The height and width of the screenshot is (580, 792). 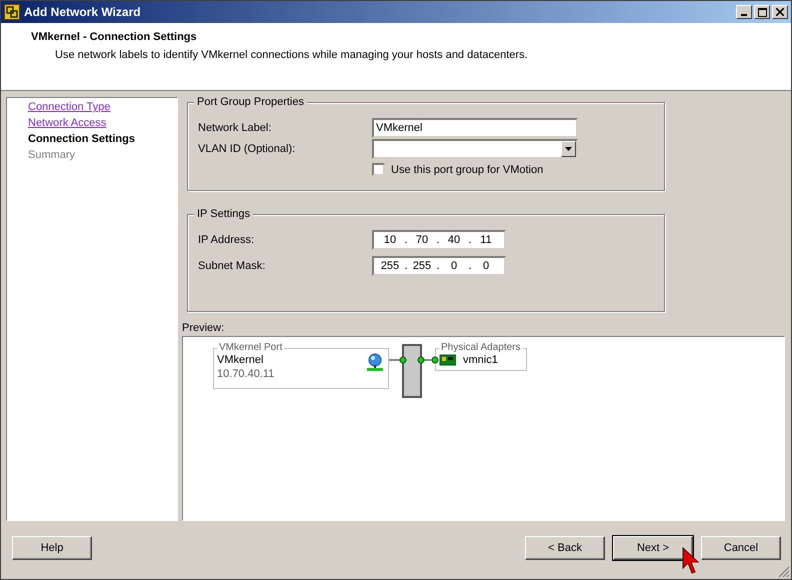 What do you see at coordinates (227, 240) in the screenshot?
I see `field-label: IP Address:` at bounding box center [227, 240].